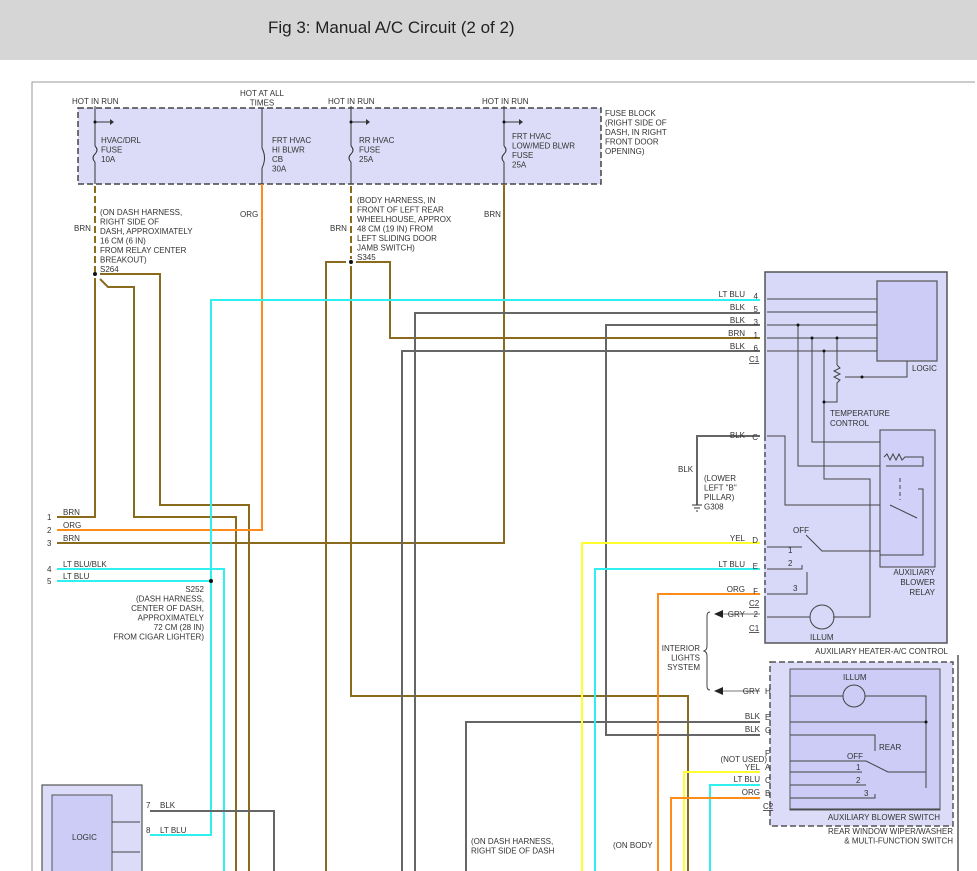 The image size is (977, 871). Describe the element at coordinates (395, 229) in the screenshot. I see `text-line: 48 CM (19 IN) FROM` at that location.